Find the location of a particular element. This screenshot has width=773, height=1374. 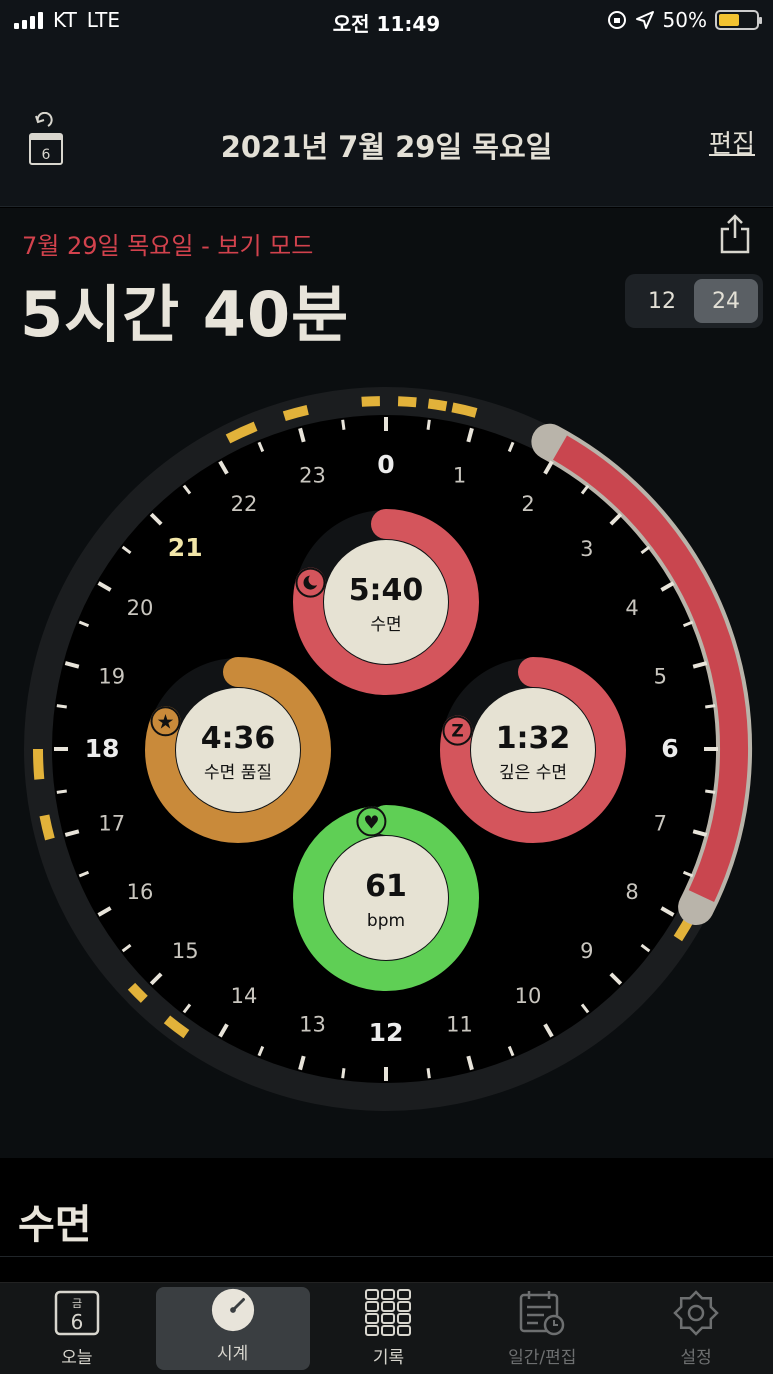

toggle-24: 24 is located at coordinates (726, 301).